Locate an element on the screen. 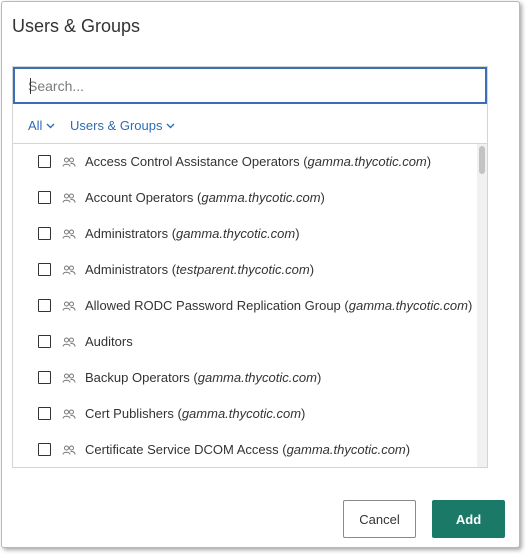 The width and height of the screenshot is (526, 555). list-item: Account Operators (gamma.thycotic.com) is located at coordinates (244, 198).